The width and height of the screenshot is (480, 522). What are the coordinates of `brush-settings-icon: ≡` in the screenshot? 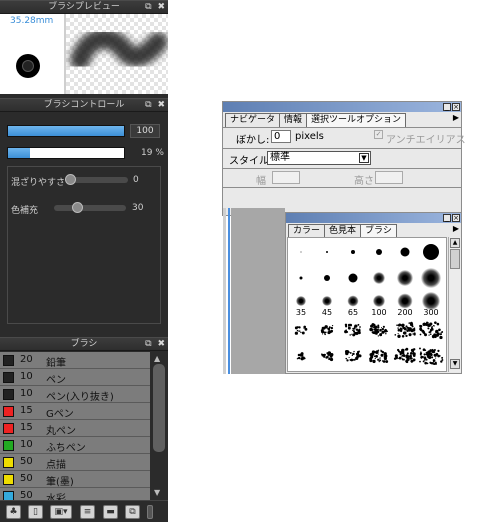 It's located at (87, 512).